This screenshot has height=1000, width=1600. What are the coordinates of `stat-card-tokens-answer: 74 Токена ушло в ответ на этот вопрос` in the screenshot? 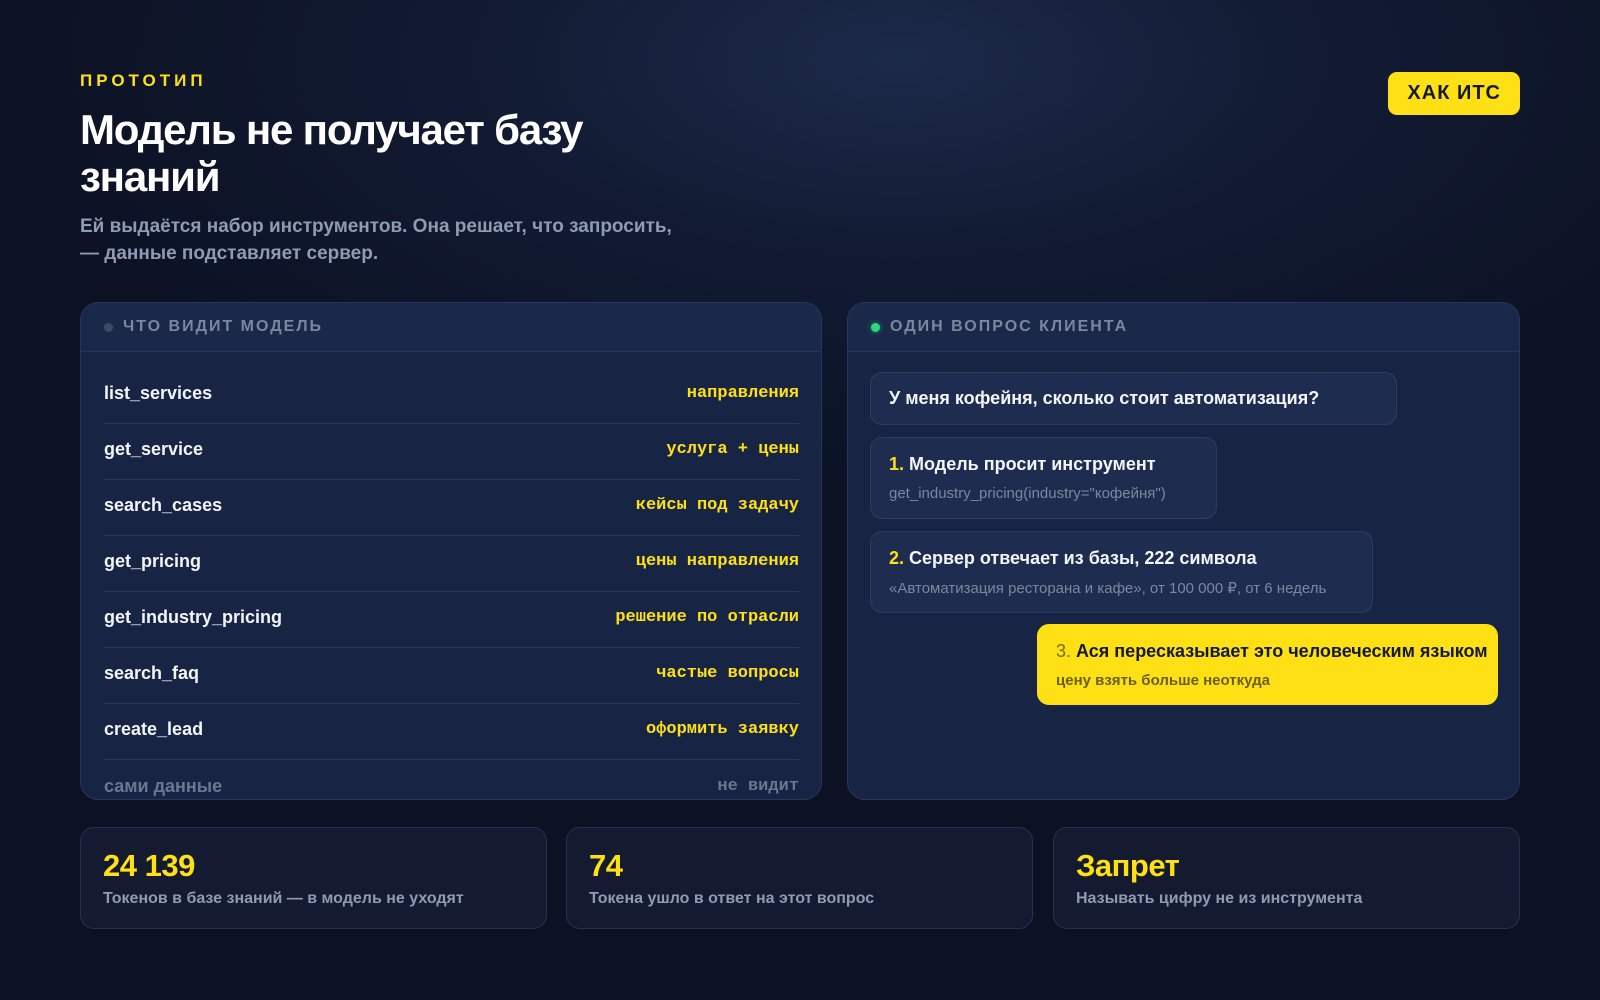 It's located at (799, 878).